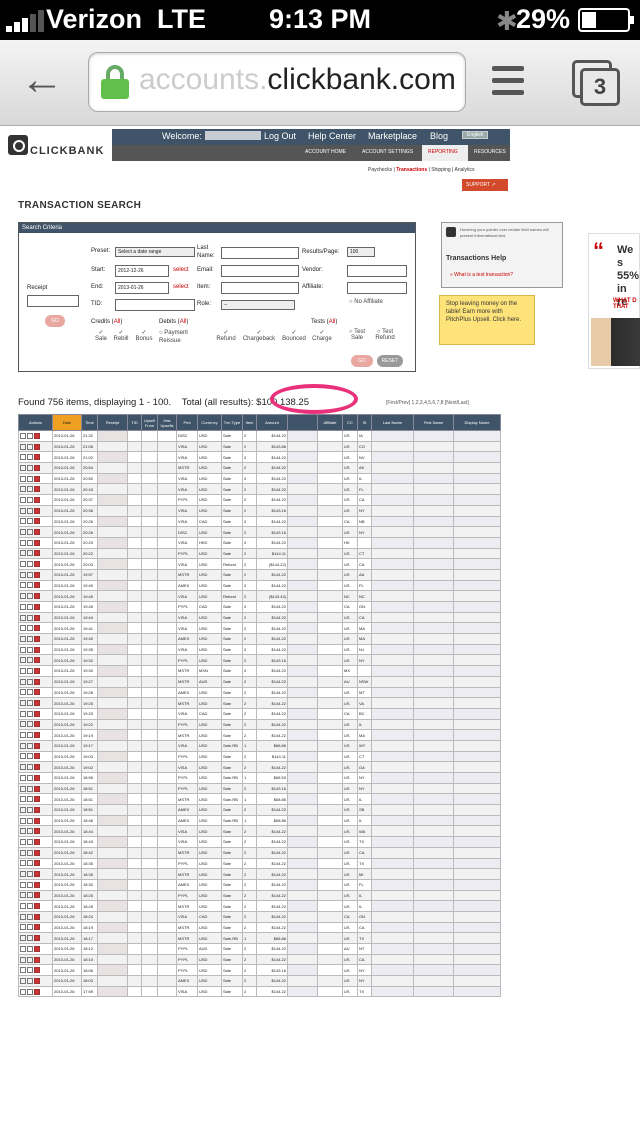  Describe the element at coordinates (357, 335) in the screenshot. I see `test-sale-checkbox: ○ Test Sale` at that location.